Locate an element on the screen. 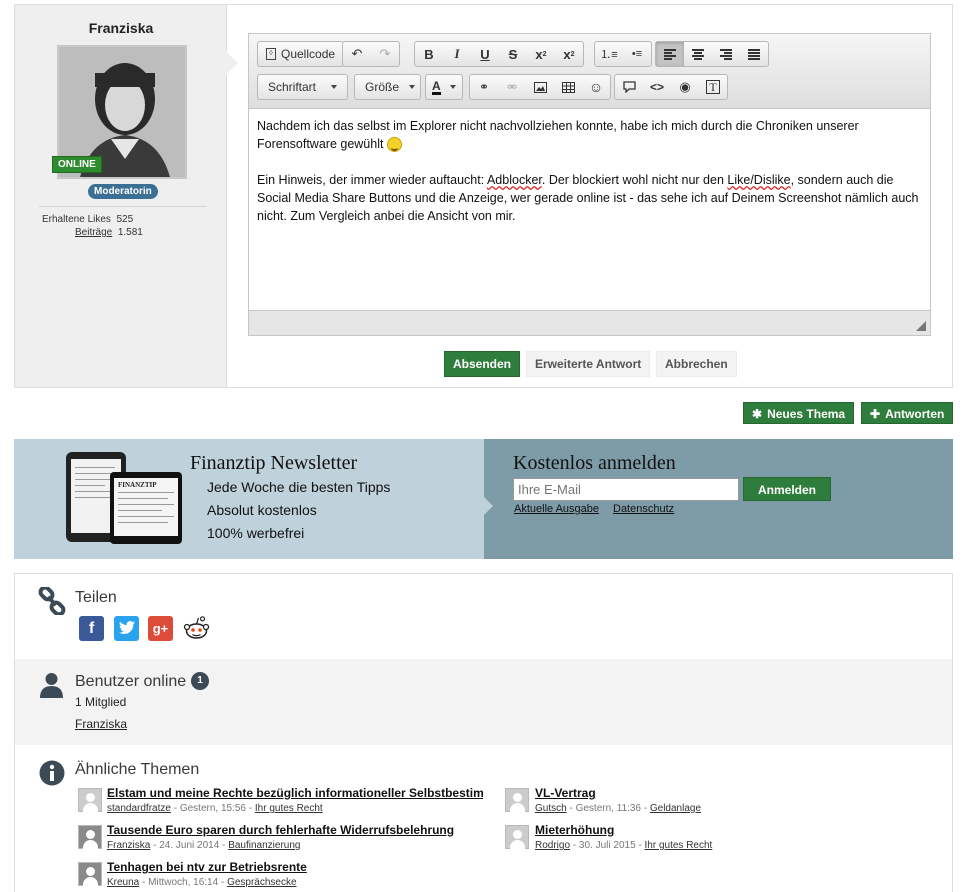  current-issue-link: Aktuelle Ausgabe is located at coordinates (556, 509).